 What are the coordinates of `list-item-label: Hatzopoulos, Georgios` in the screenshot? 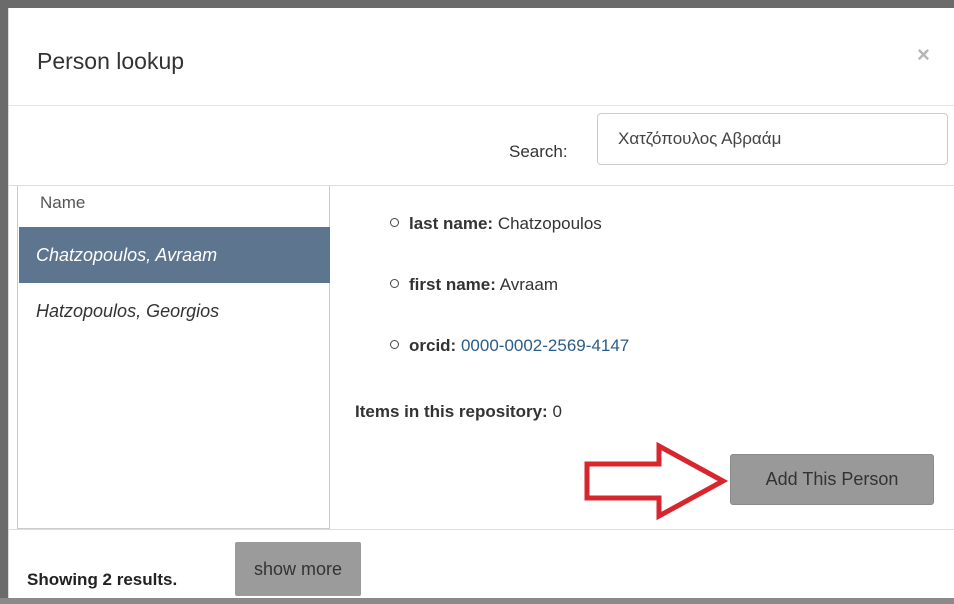 It's located at (128, 311).